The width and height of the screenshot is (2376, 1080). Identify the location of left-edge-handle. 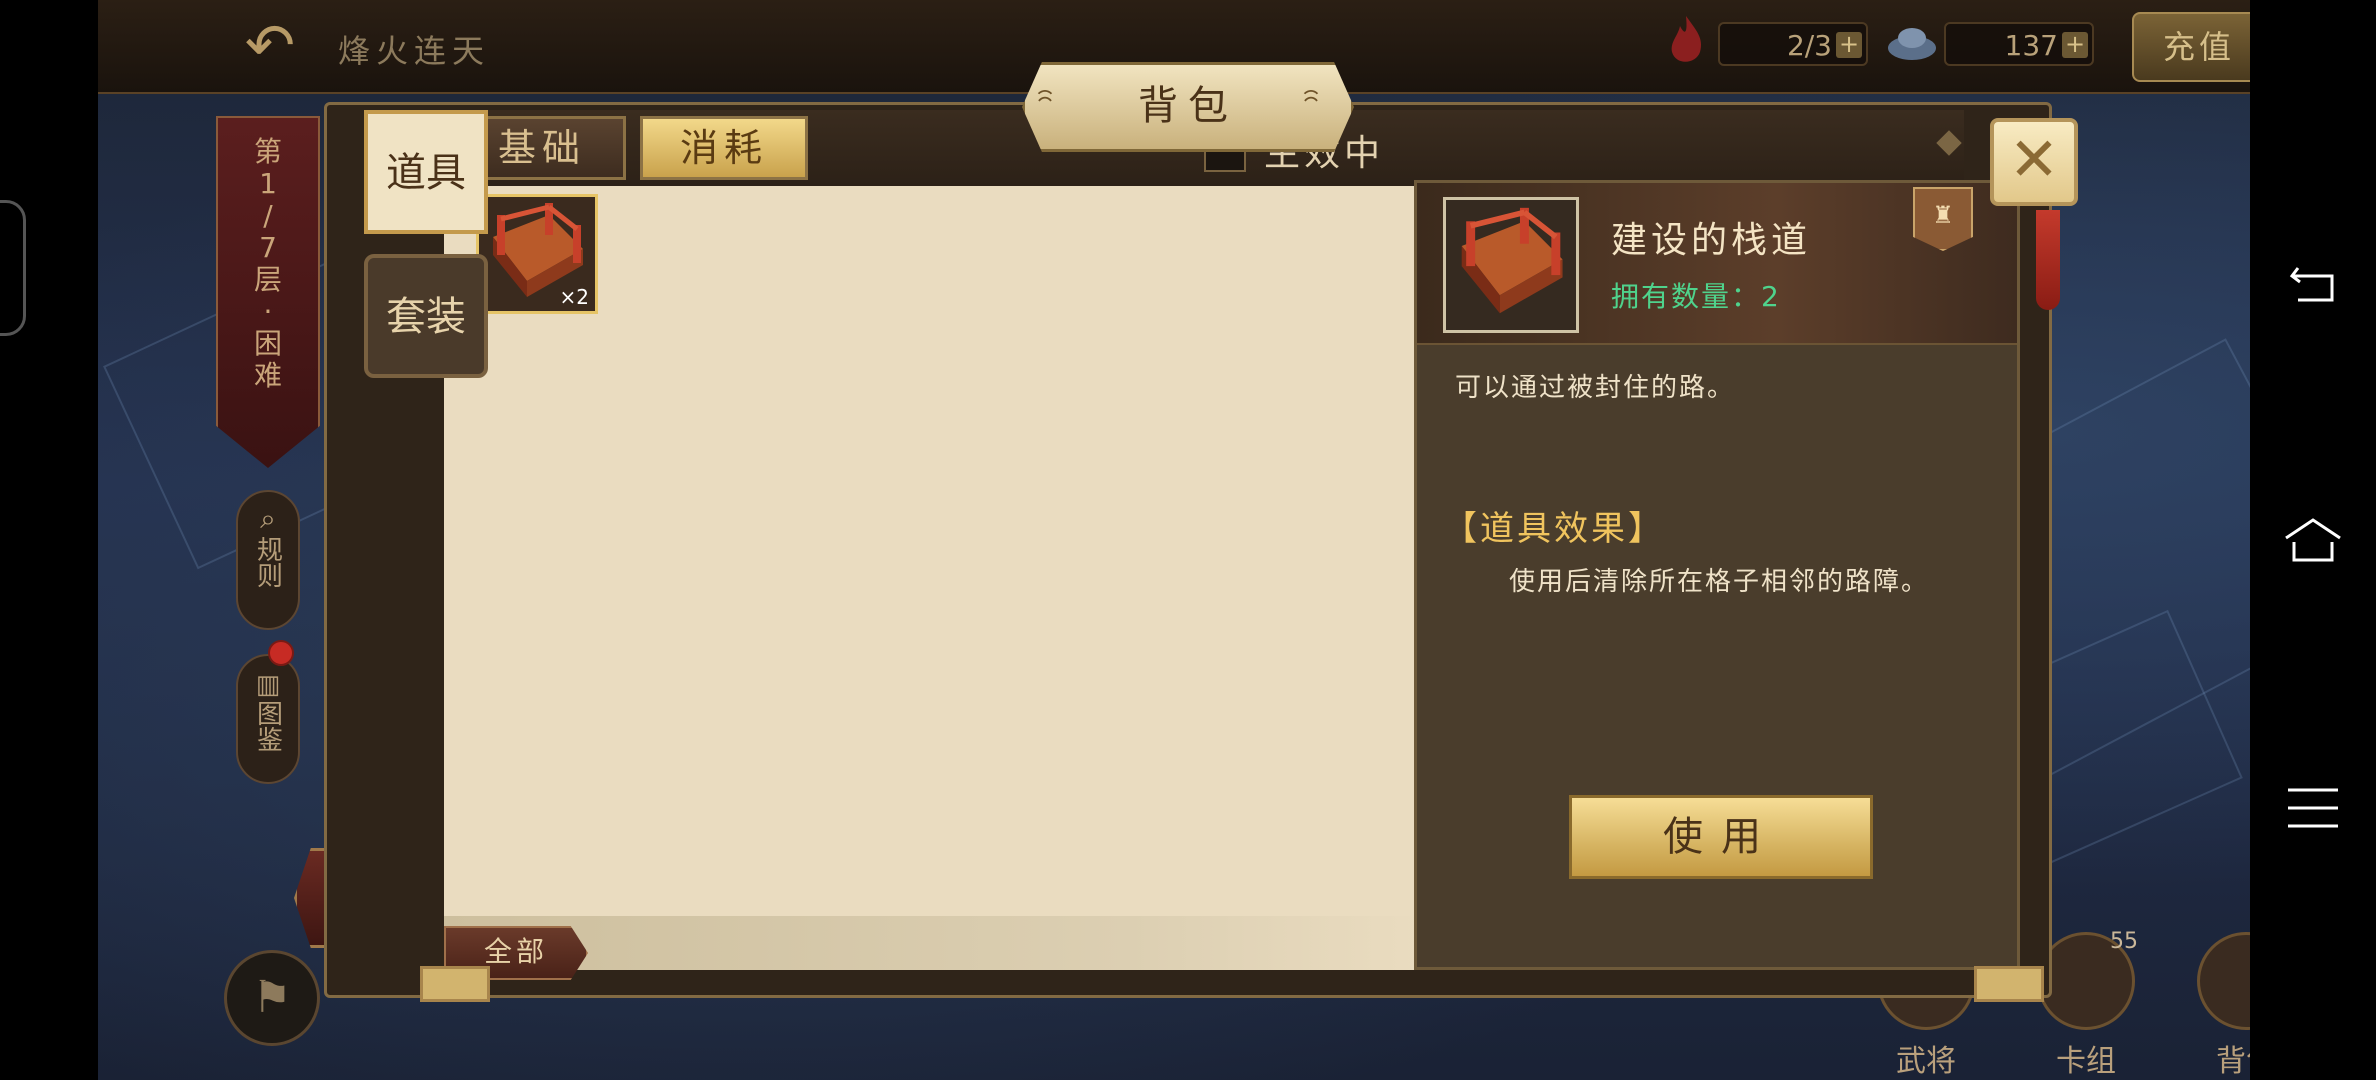
(13, 268).